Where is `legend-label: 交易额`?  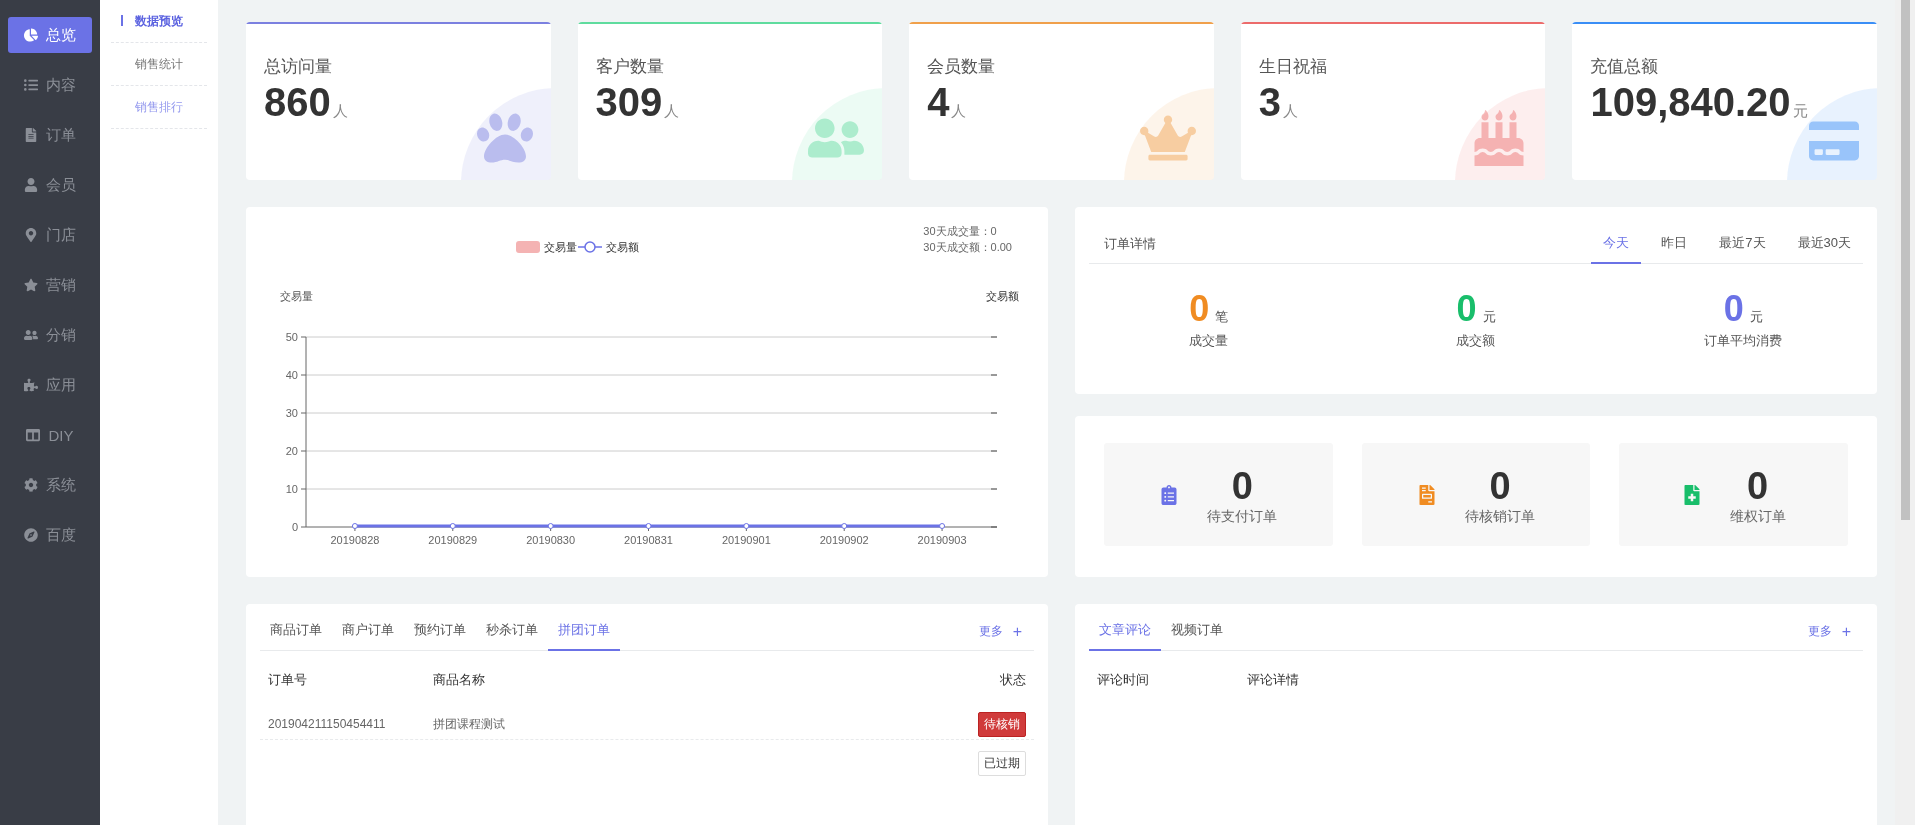
legend-label: 交易额 is located at coordinates (622, 247).